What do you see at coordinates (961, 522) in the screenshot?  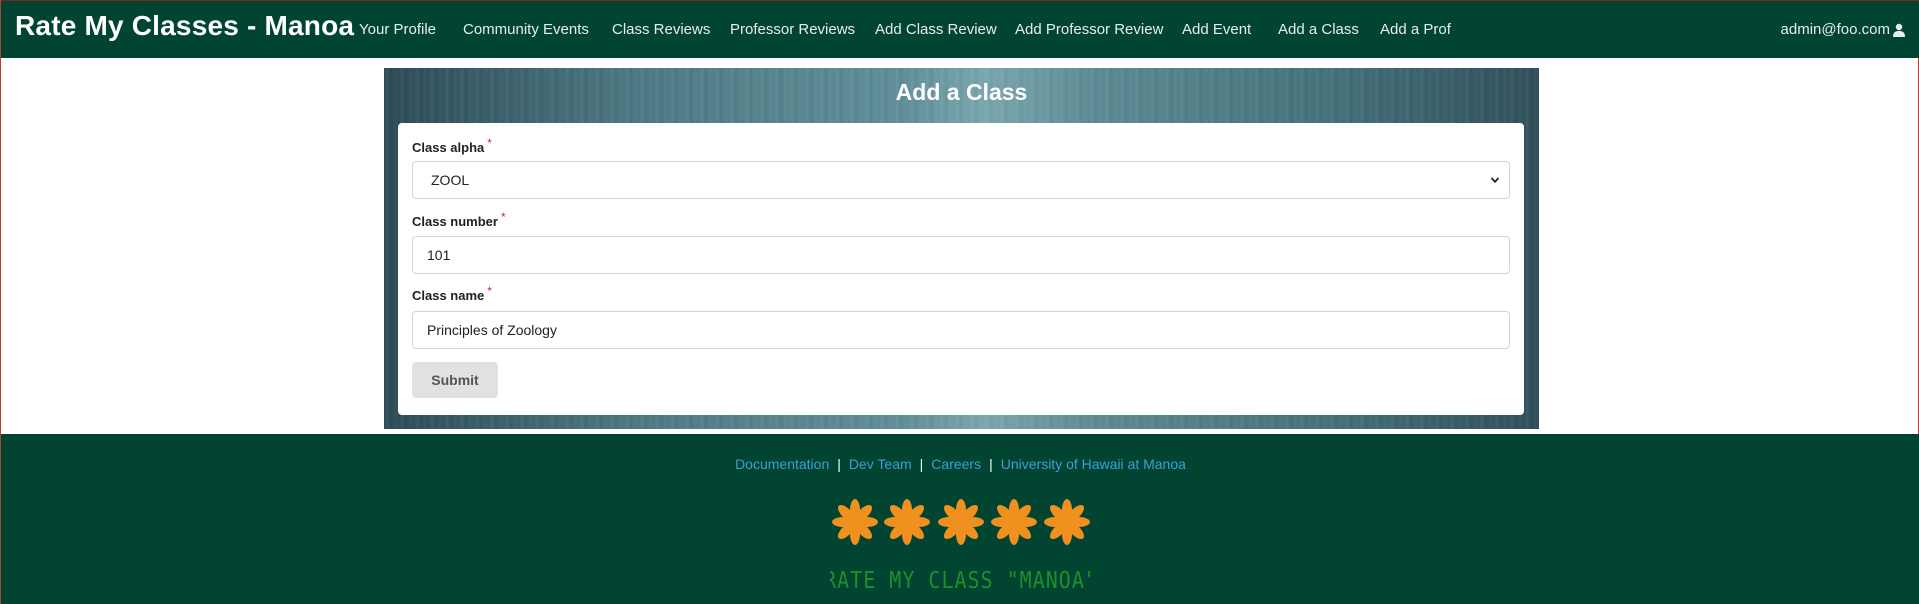 I see `logo-asterisks` at bounding box center [961, 522].